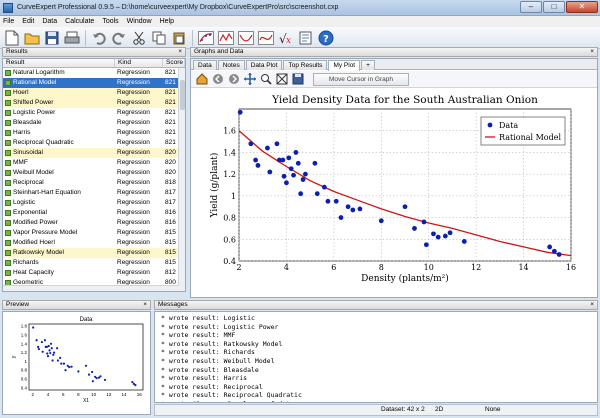 The width and height of the screenshot is (600, 418). What do you see at coordinates (205, 65) in the screenshot?
I see `tab-data: Data` at bounding box center [205, 65].